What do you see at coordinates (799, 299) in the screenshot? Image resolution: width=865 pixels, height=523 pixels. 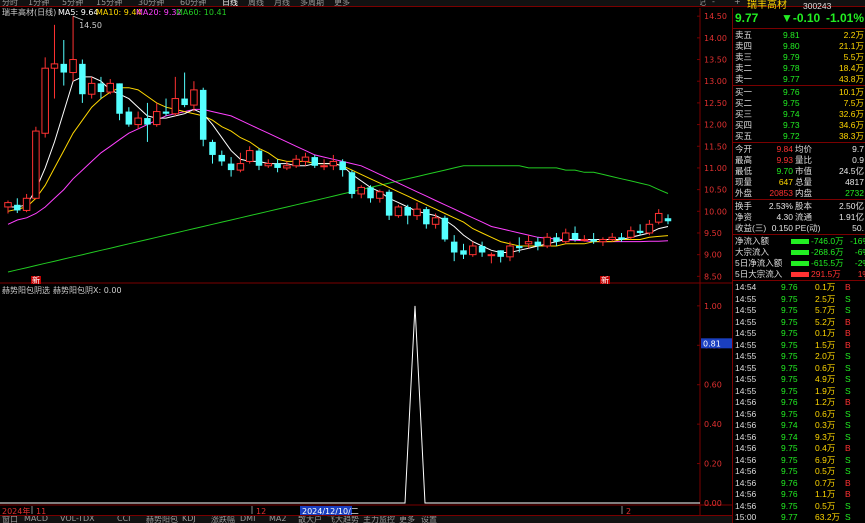 I see `tick-row: 14:55 9.75 2.5万 S` at bounding box center [799, 299].